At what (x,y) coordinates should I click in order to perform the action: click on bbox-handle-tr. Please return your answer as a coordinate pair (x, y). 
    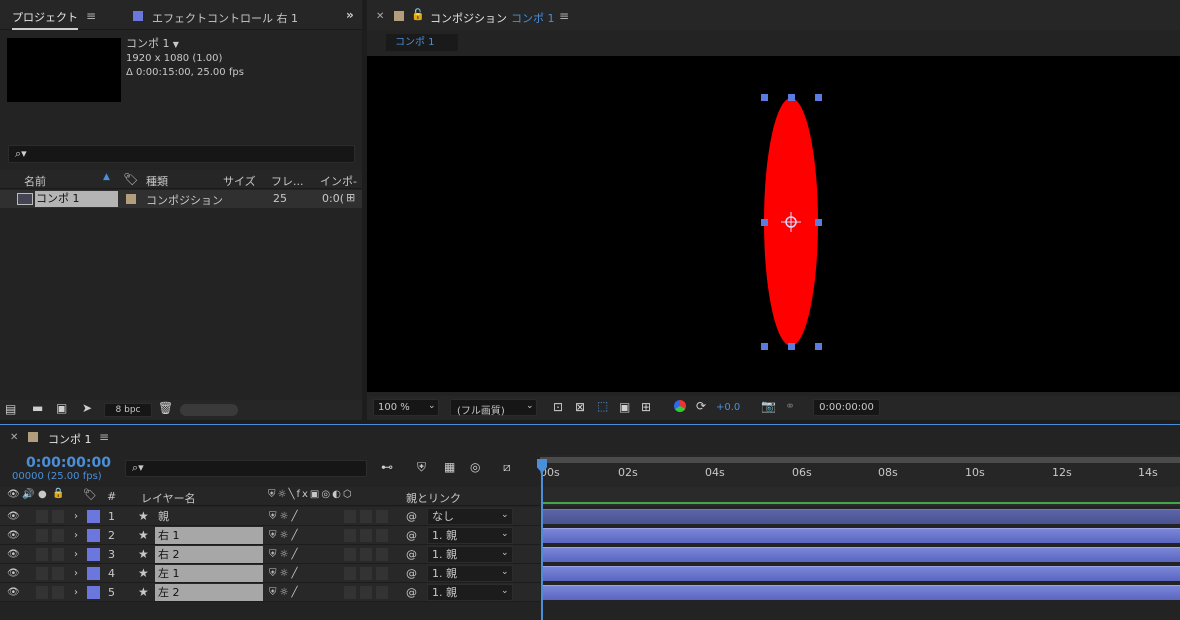
    Looking at the image, I should click on (818, 97).